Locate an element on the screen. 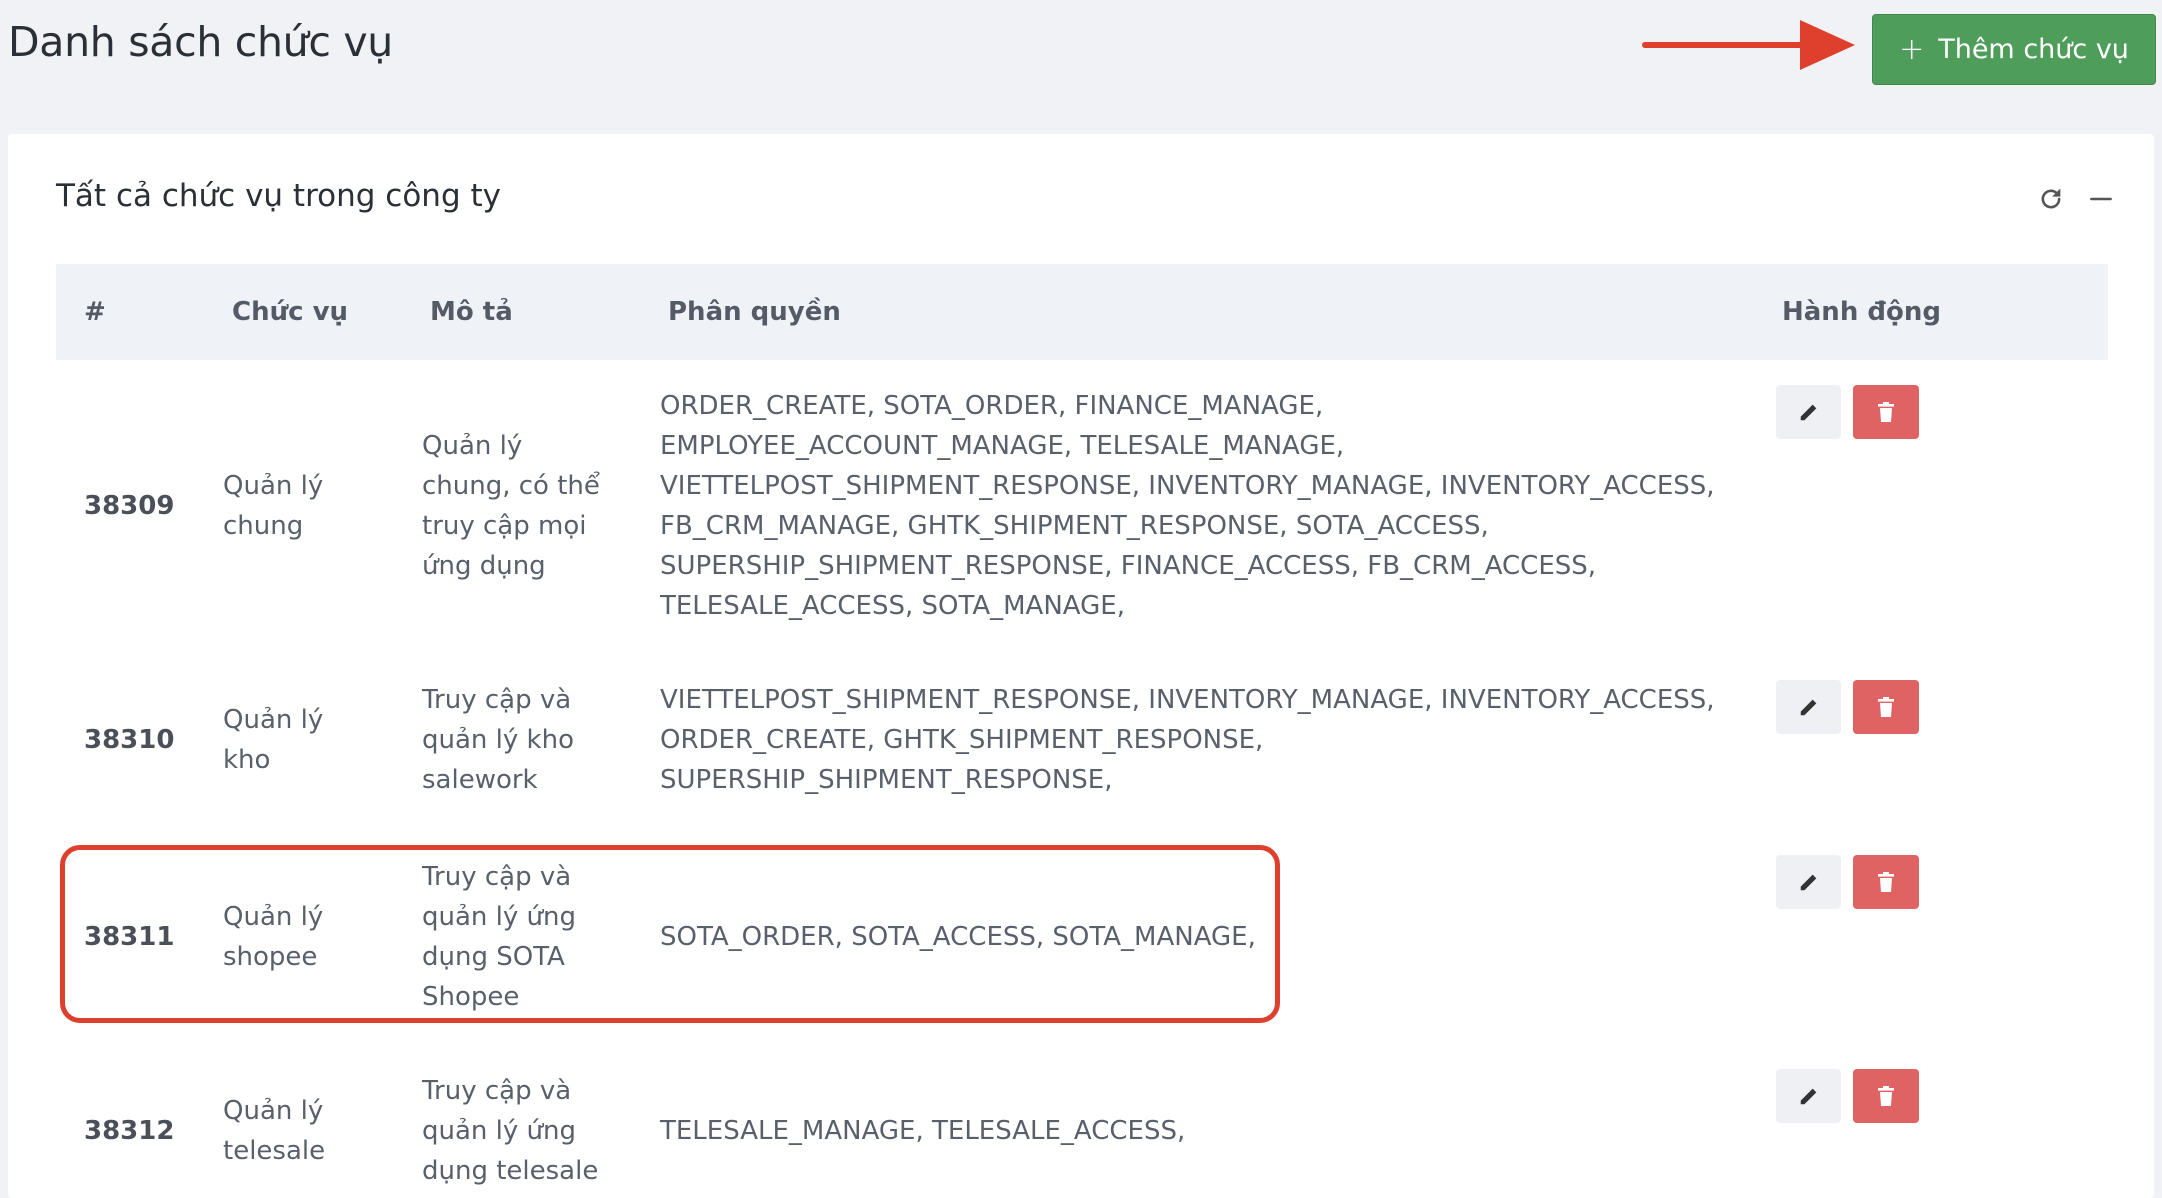 Image resolution: width=2162 pixels, height=1198 pixels. header-role: Chức vụ is located at coordinates (290, 312).